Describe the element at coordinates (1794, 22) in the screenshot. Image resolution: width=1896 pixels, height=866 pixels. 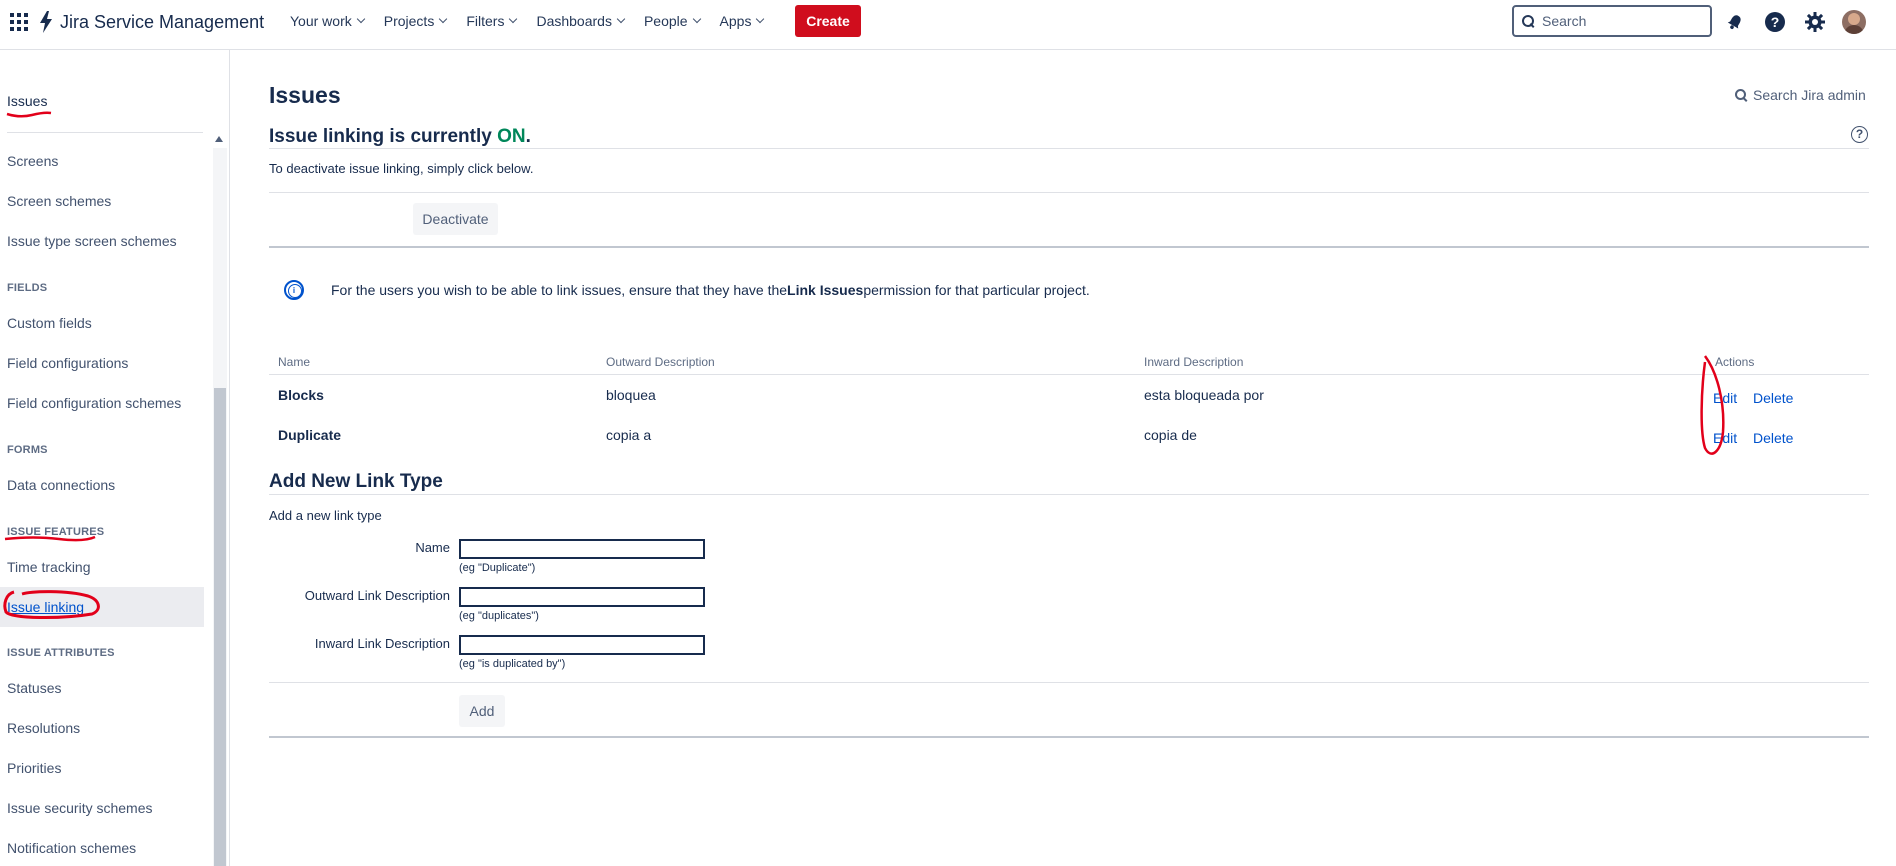
I see `top-right-icons: ?` at that location.